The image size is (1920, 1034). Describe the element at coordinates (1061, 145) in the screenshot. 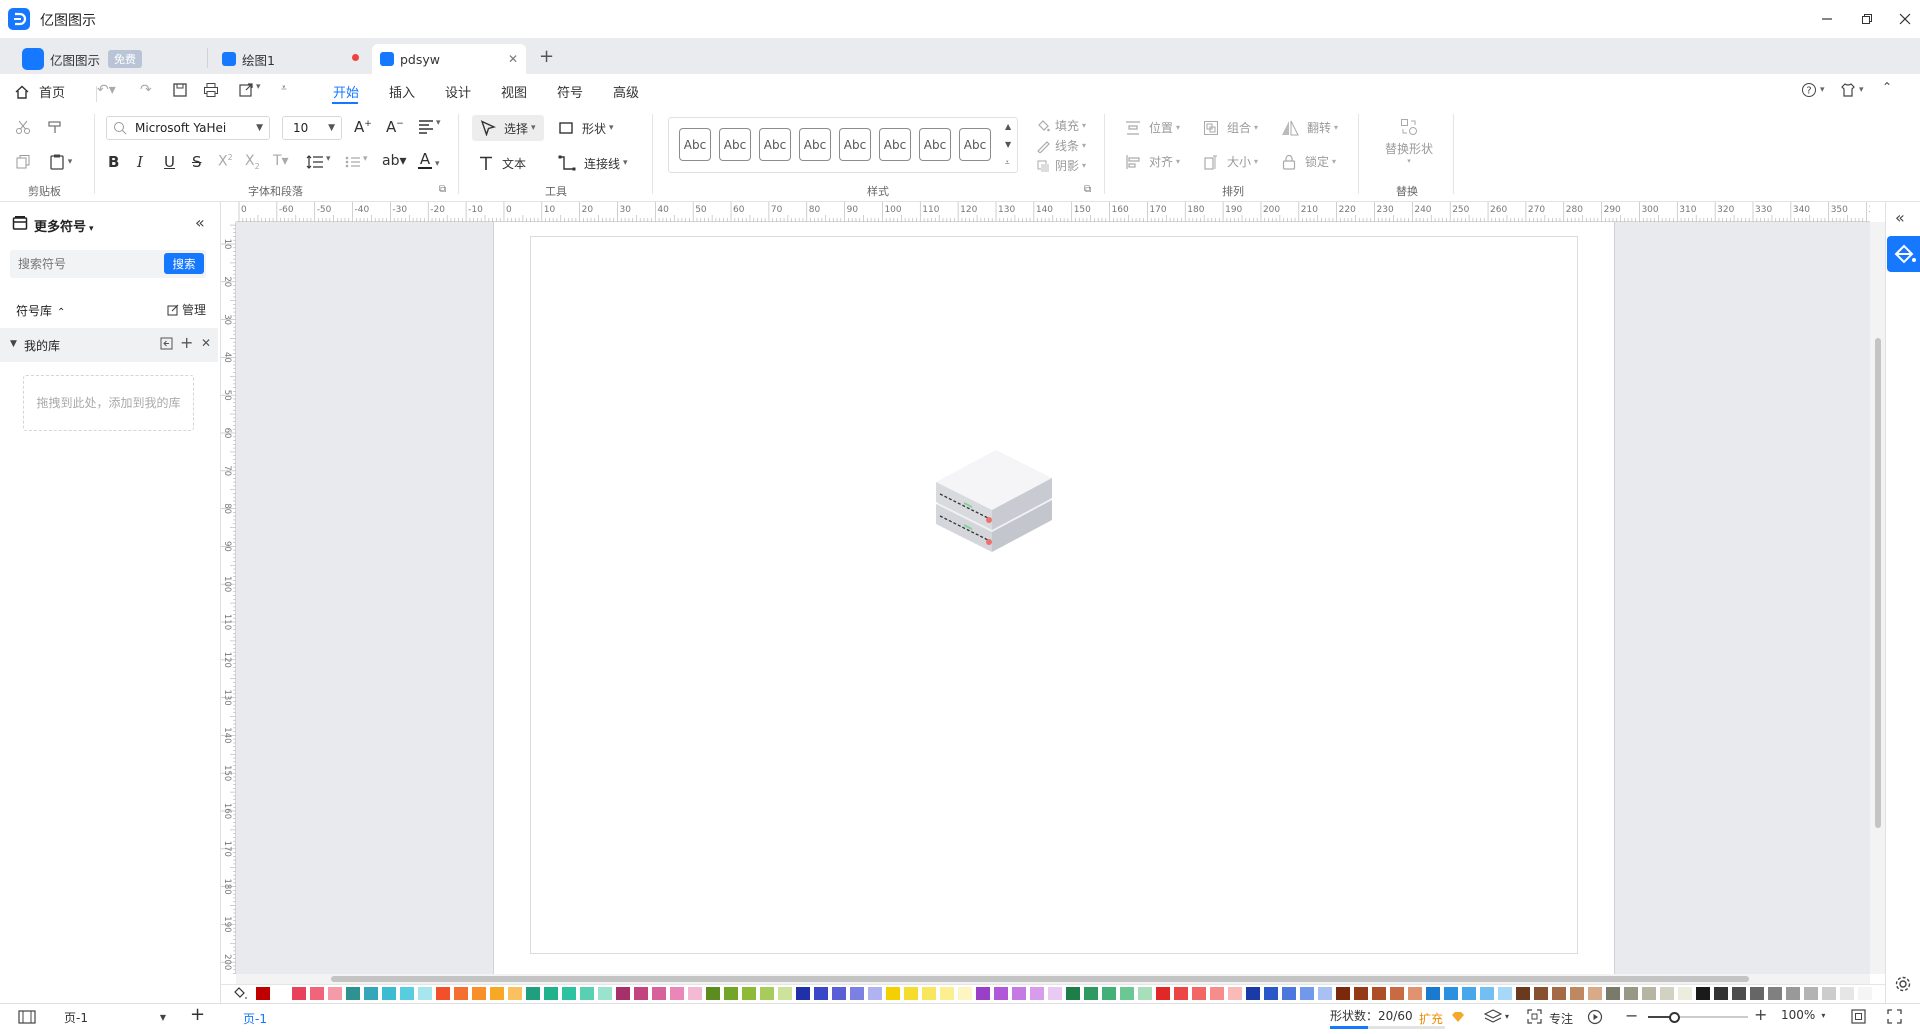

I see `line-button: 线条 ▾` at that location.